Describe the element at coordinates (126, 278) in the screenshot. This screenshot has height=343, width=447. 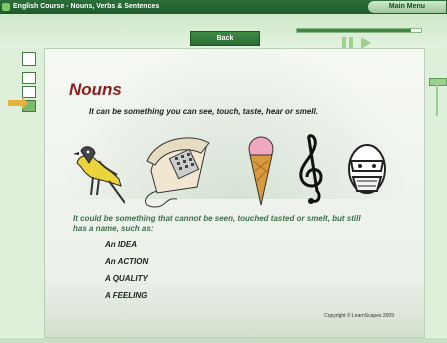
I see `example-item: A QUALITY` at that location.